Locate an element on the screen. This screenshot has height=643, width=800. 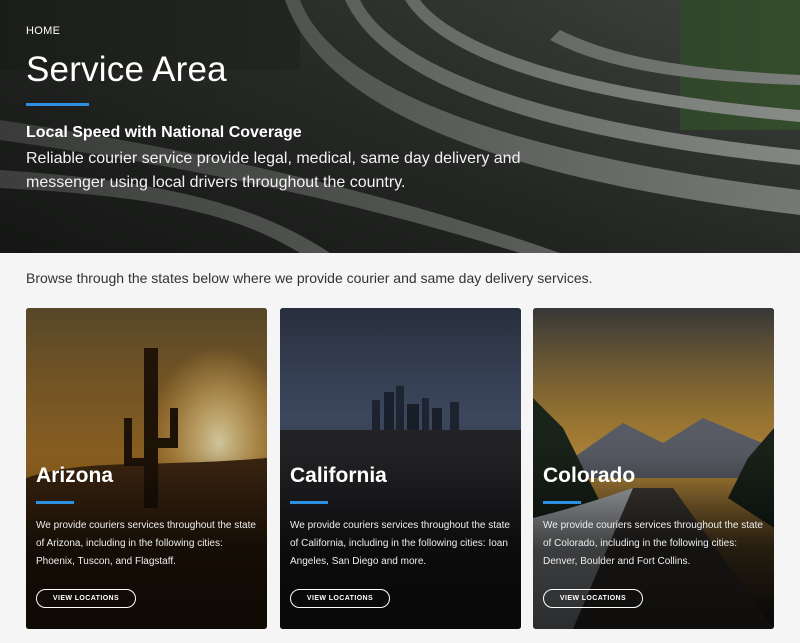
hero-subtitle: Local Speed with National Coverage is located at coordinates (164, 132).